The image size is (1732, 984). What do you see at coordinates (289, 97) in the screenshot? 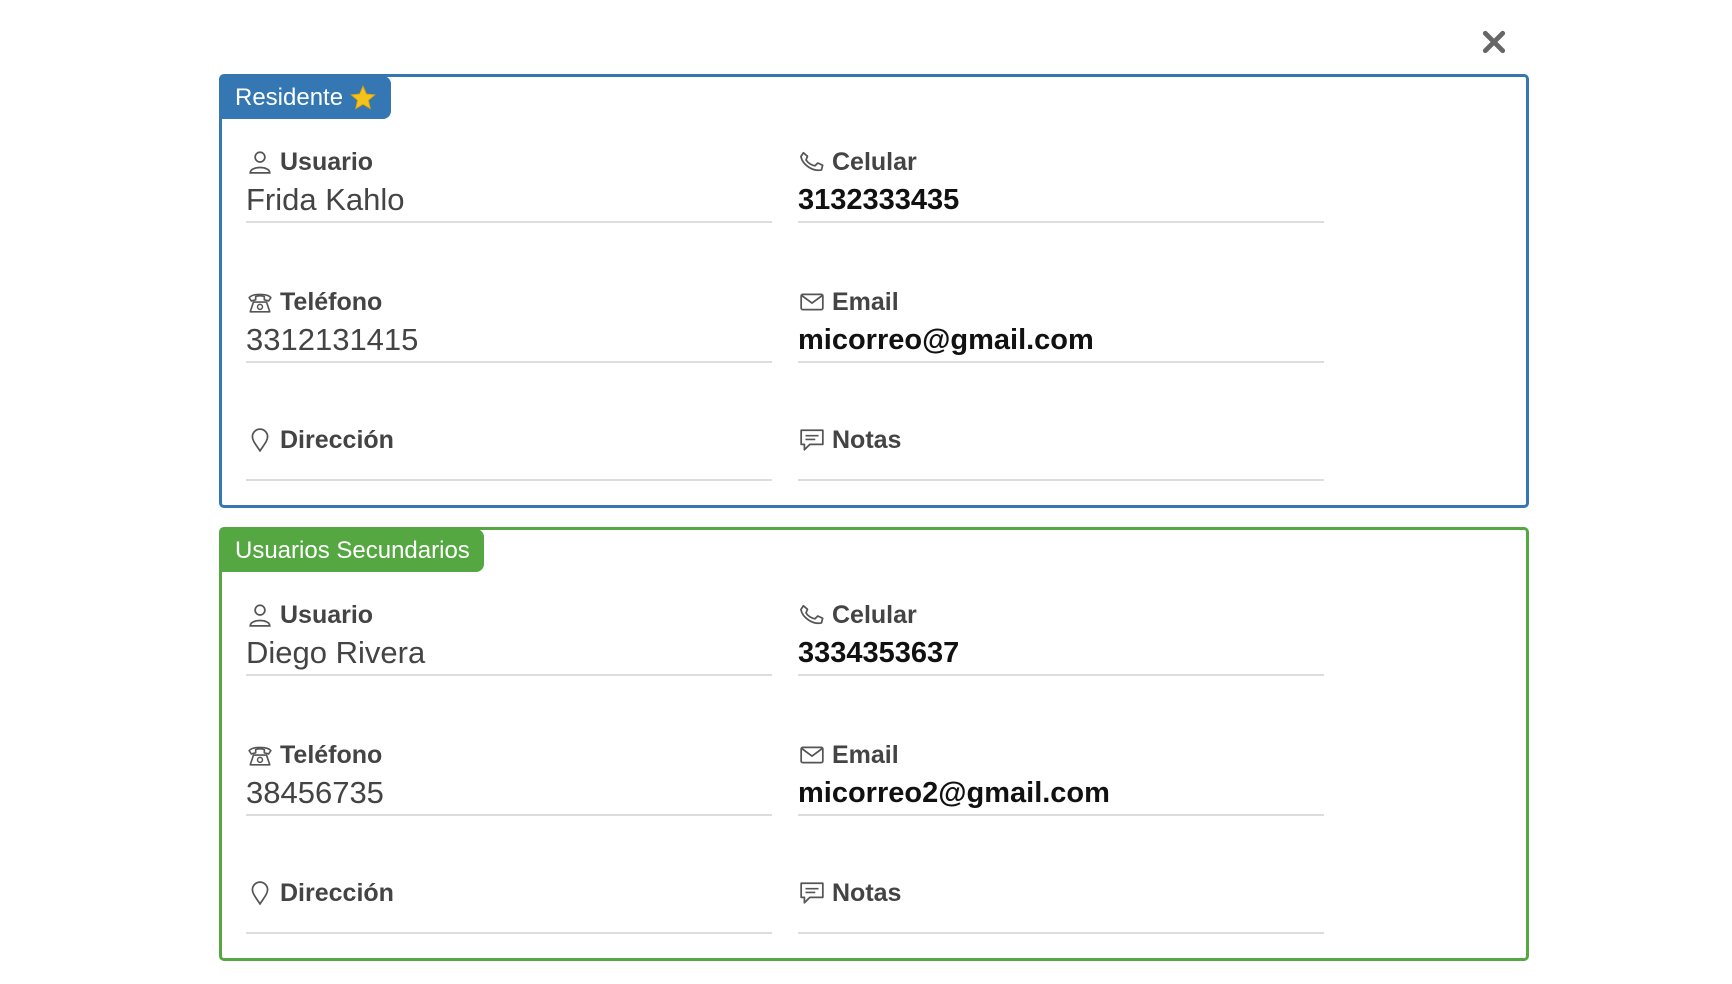
I see `resident-tag-label: Residente` at bounding box center [289, 97].